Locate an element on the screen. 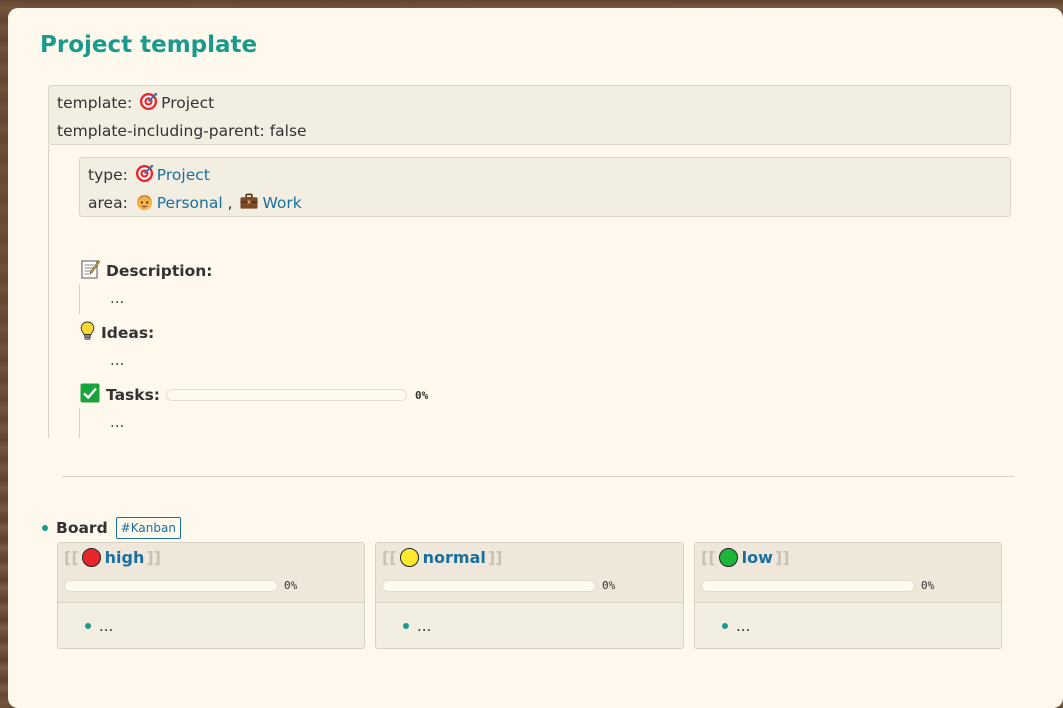  column-link-normal: normal is located at coordinates (454, 557).